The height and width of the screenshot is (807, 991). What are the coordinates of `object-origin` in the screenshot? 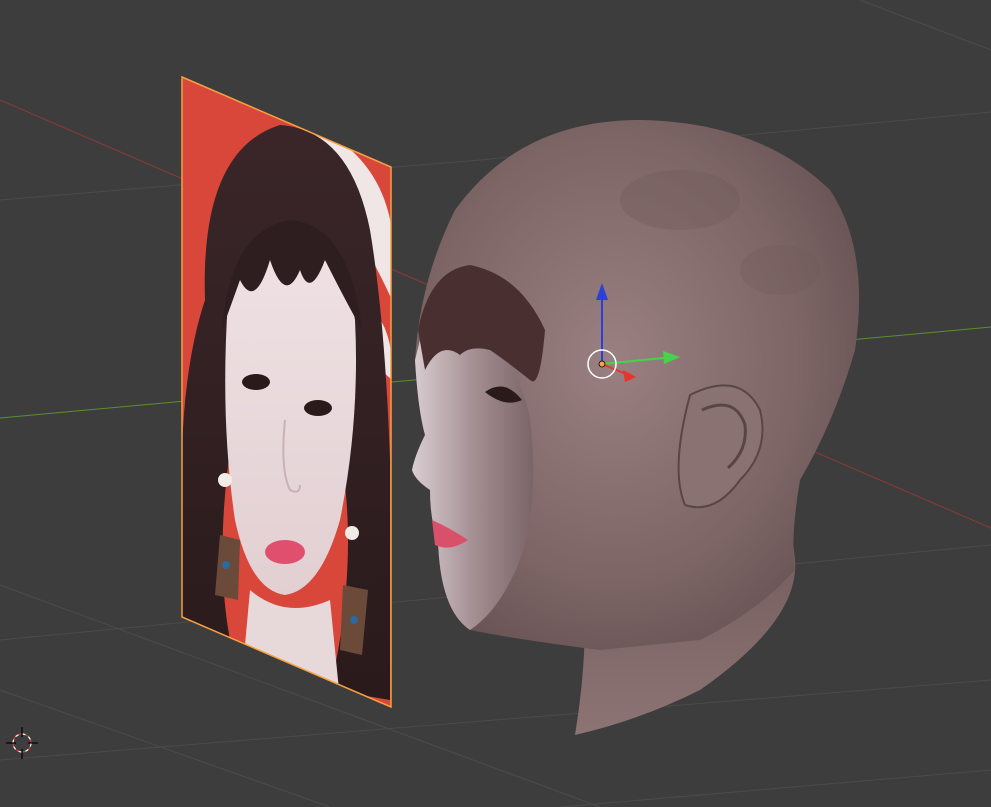 It's located at (602, 364).